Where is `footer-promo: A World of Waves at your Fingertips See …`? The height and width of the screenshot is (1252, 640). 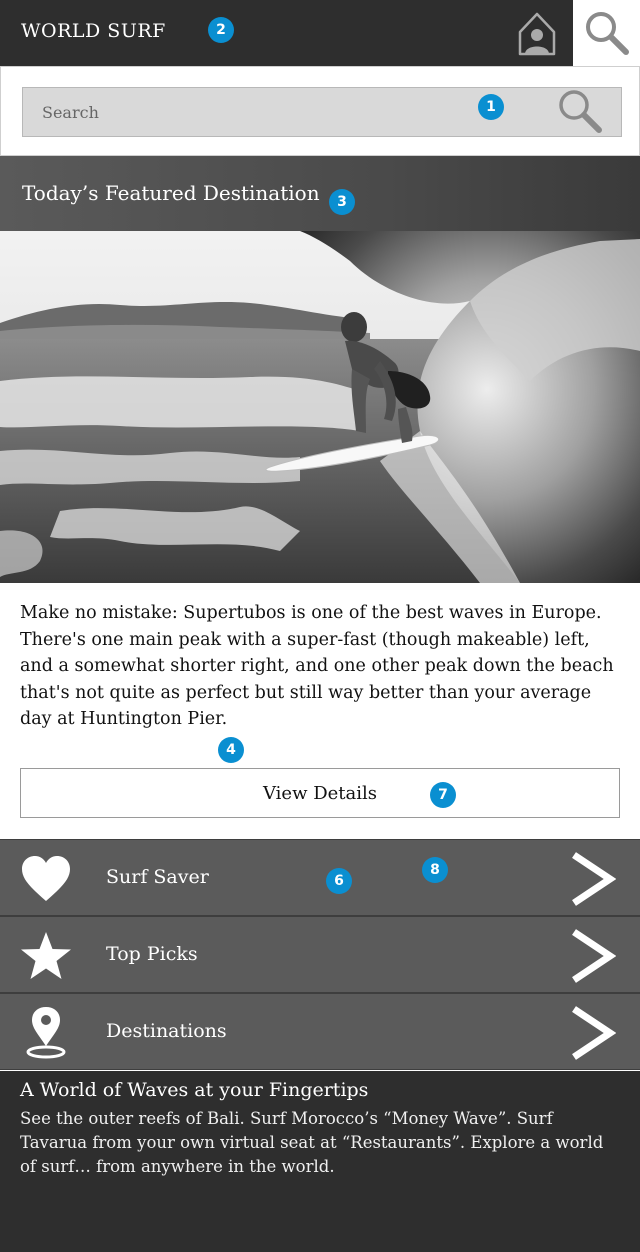 footer-promo: A World of Waves at your Fingertips See … is located at coordinates (320, 1161).